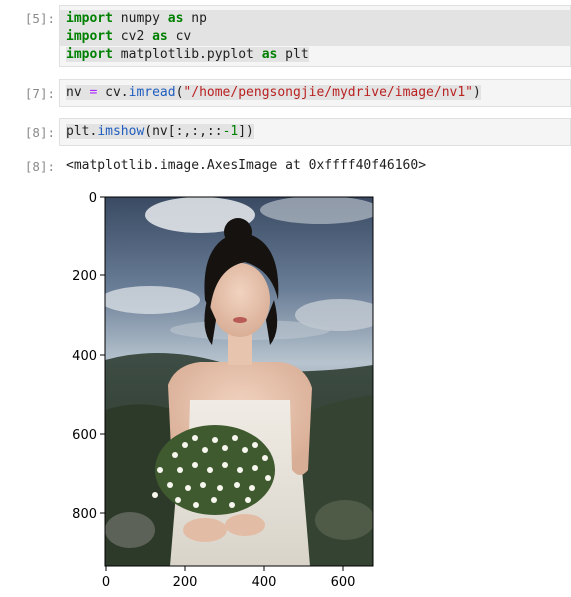 This screenshot has height=597, width=571. What do you see at coordinates (185, 582) in the screenshot?
I see `x-tick-label: 200` at bounding box center [185, 582].